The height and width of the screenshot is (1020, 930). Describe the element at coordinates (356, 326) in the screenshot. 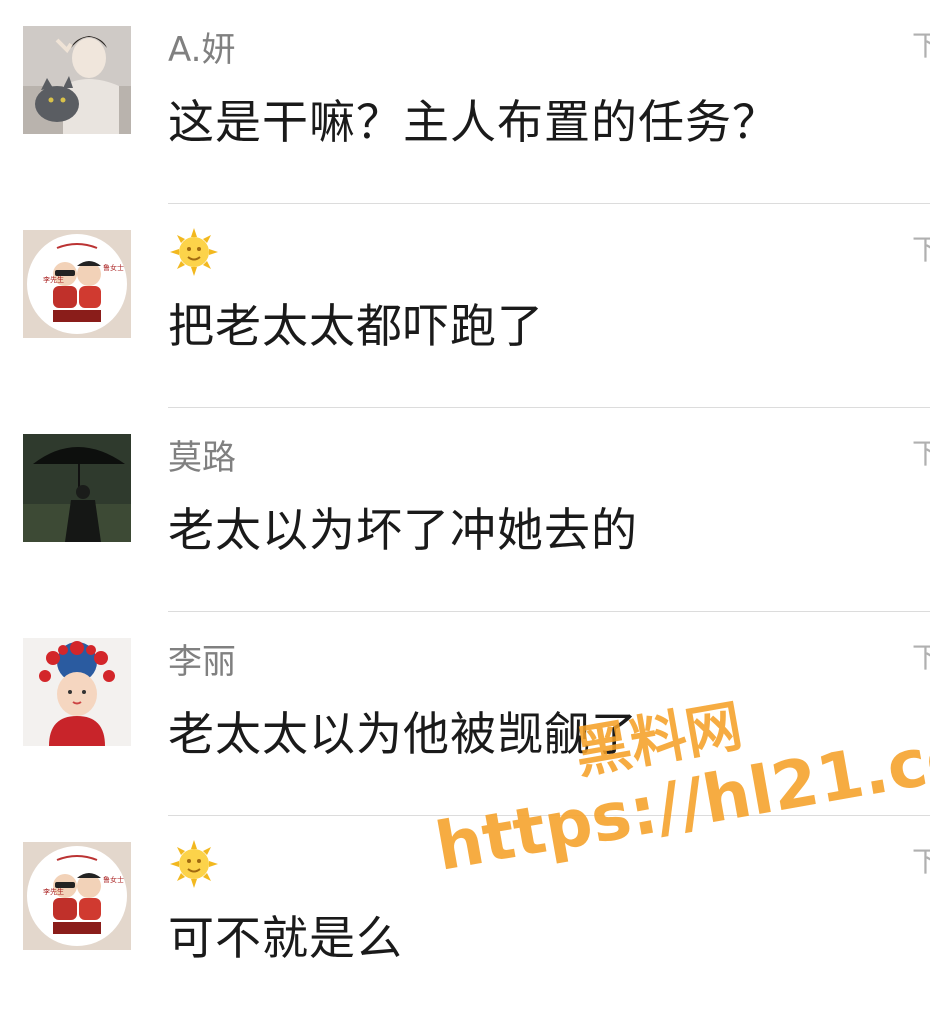

I see `comment-text: 把老太太都吓跑了` at that location.